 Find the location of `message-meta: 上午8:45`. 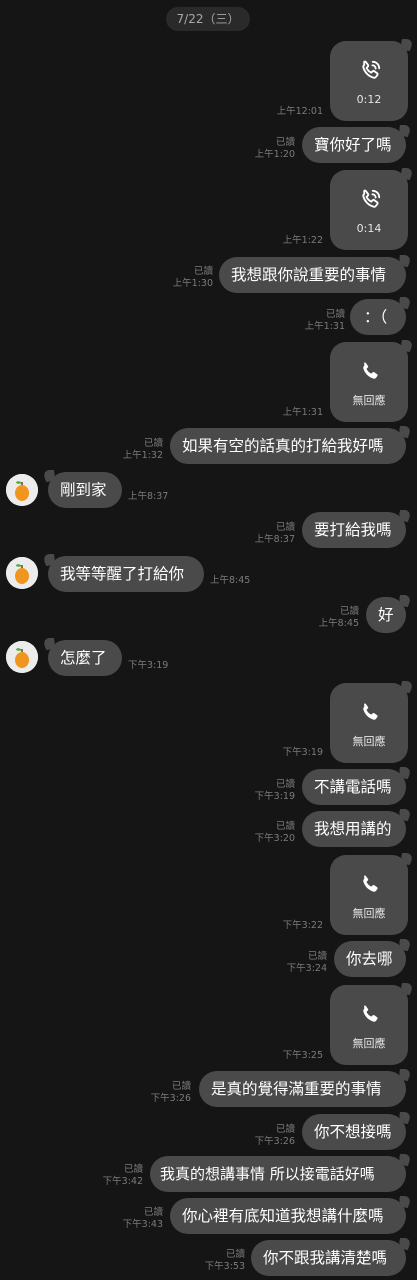

message-meta: 上午8:45 is located at coordinates (230, 580).